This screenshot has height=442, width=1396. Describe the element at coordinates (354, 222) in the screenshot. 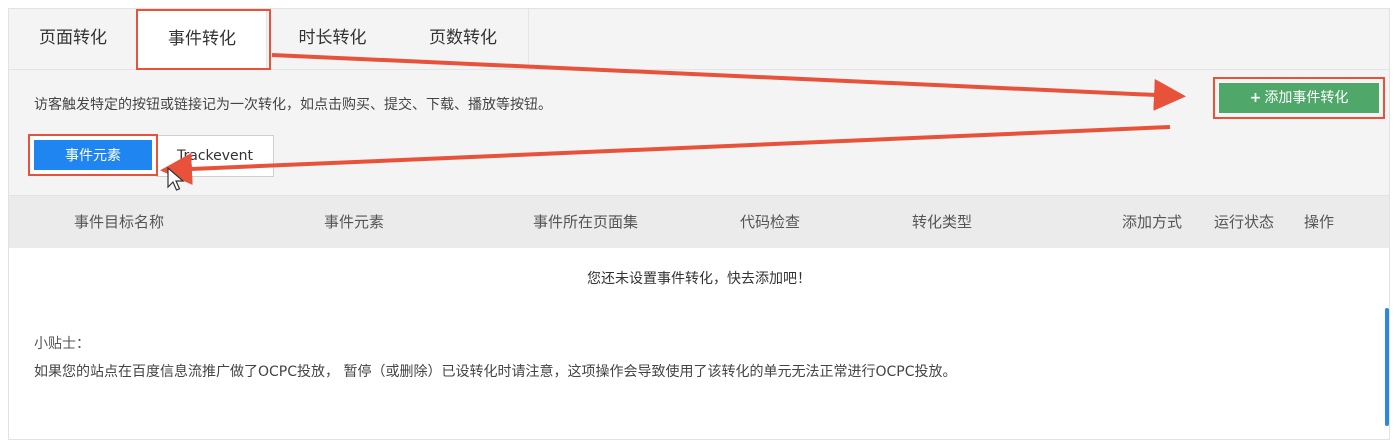

I see `column-event-element: 事件元素` at that location.